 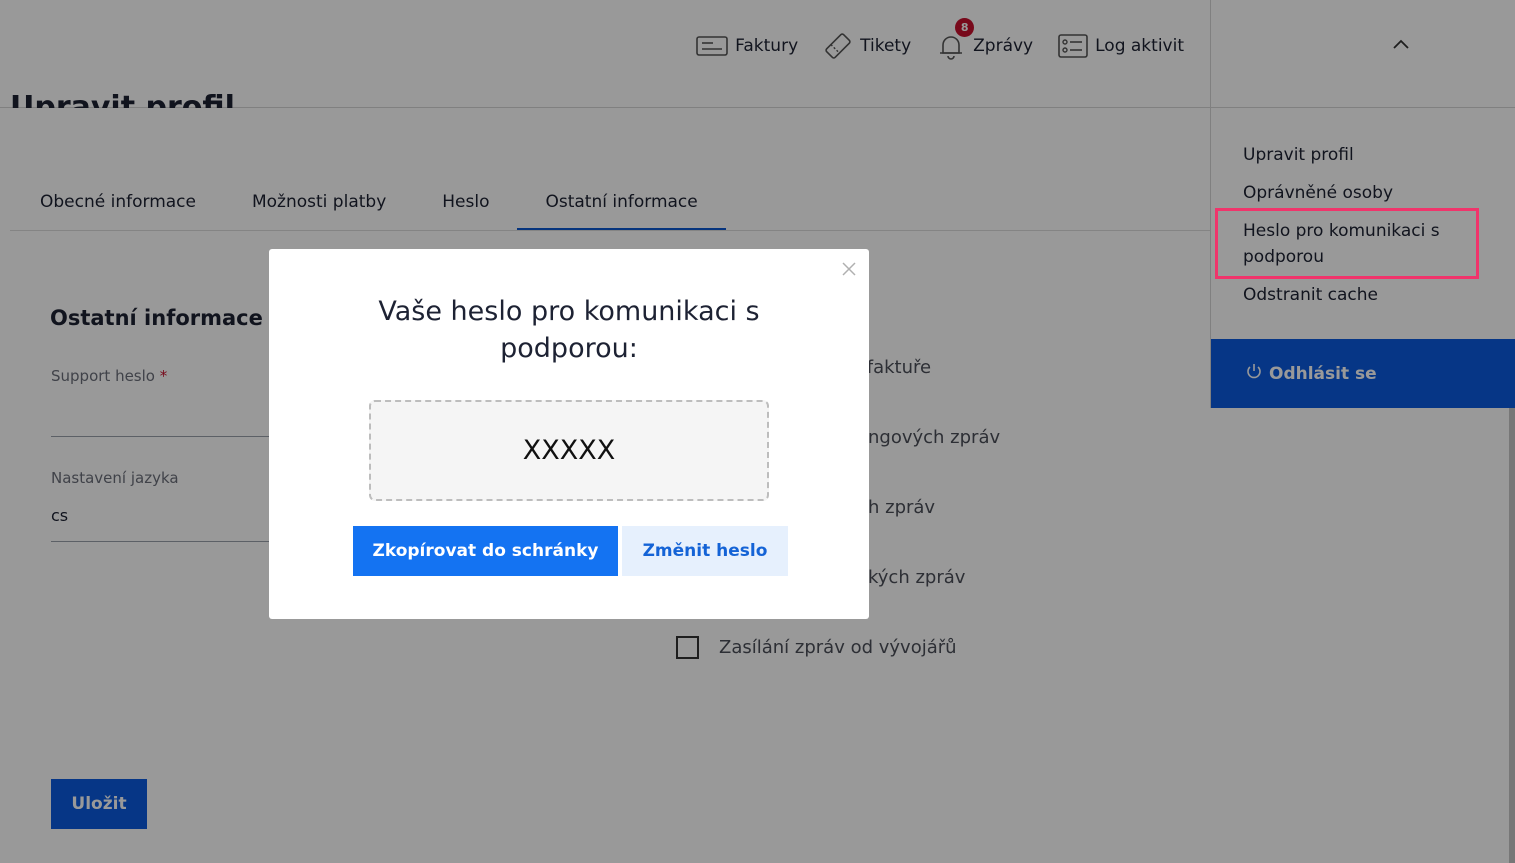 What do you see at coordinates (705, 551) in the screenshot?
I see `change-password-button: Změnit heslo` at bounding box center [705, 551].